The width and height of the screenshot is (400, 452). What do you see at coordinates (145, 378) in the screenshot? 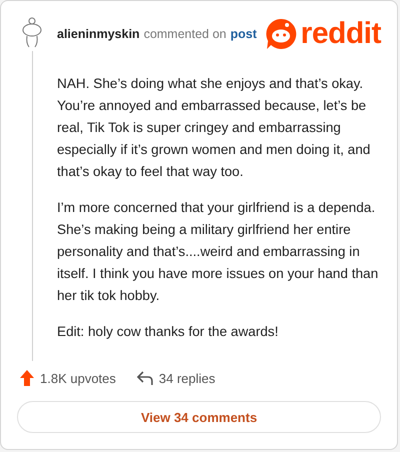
I see `reply-icon` at bounding box center [145, 378].